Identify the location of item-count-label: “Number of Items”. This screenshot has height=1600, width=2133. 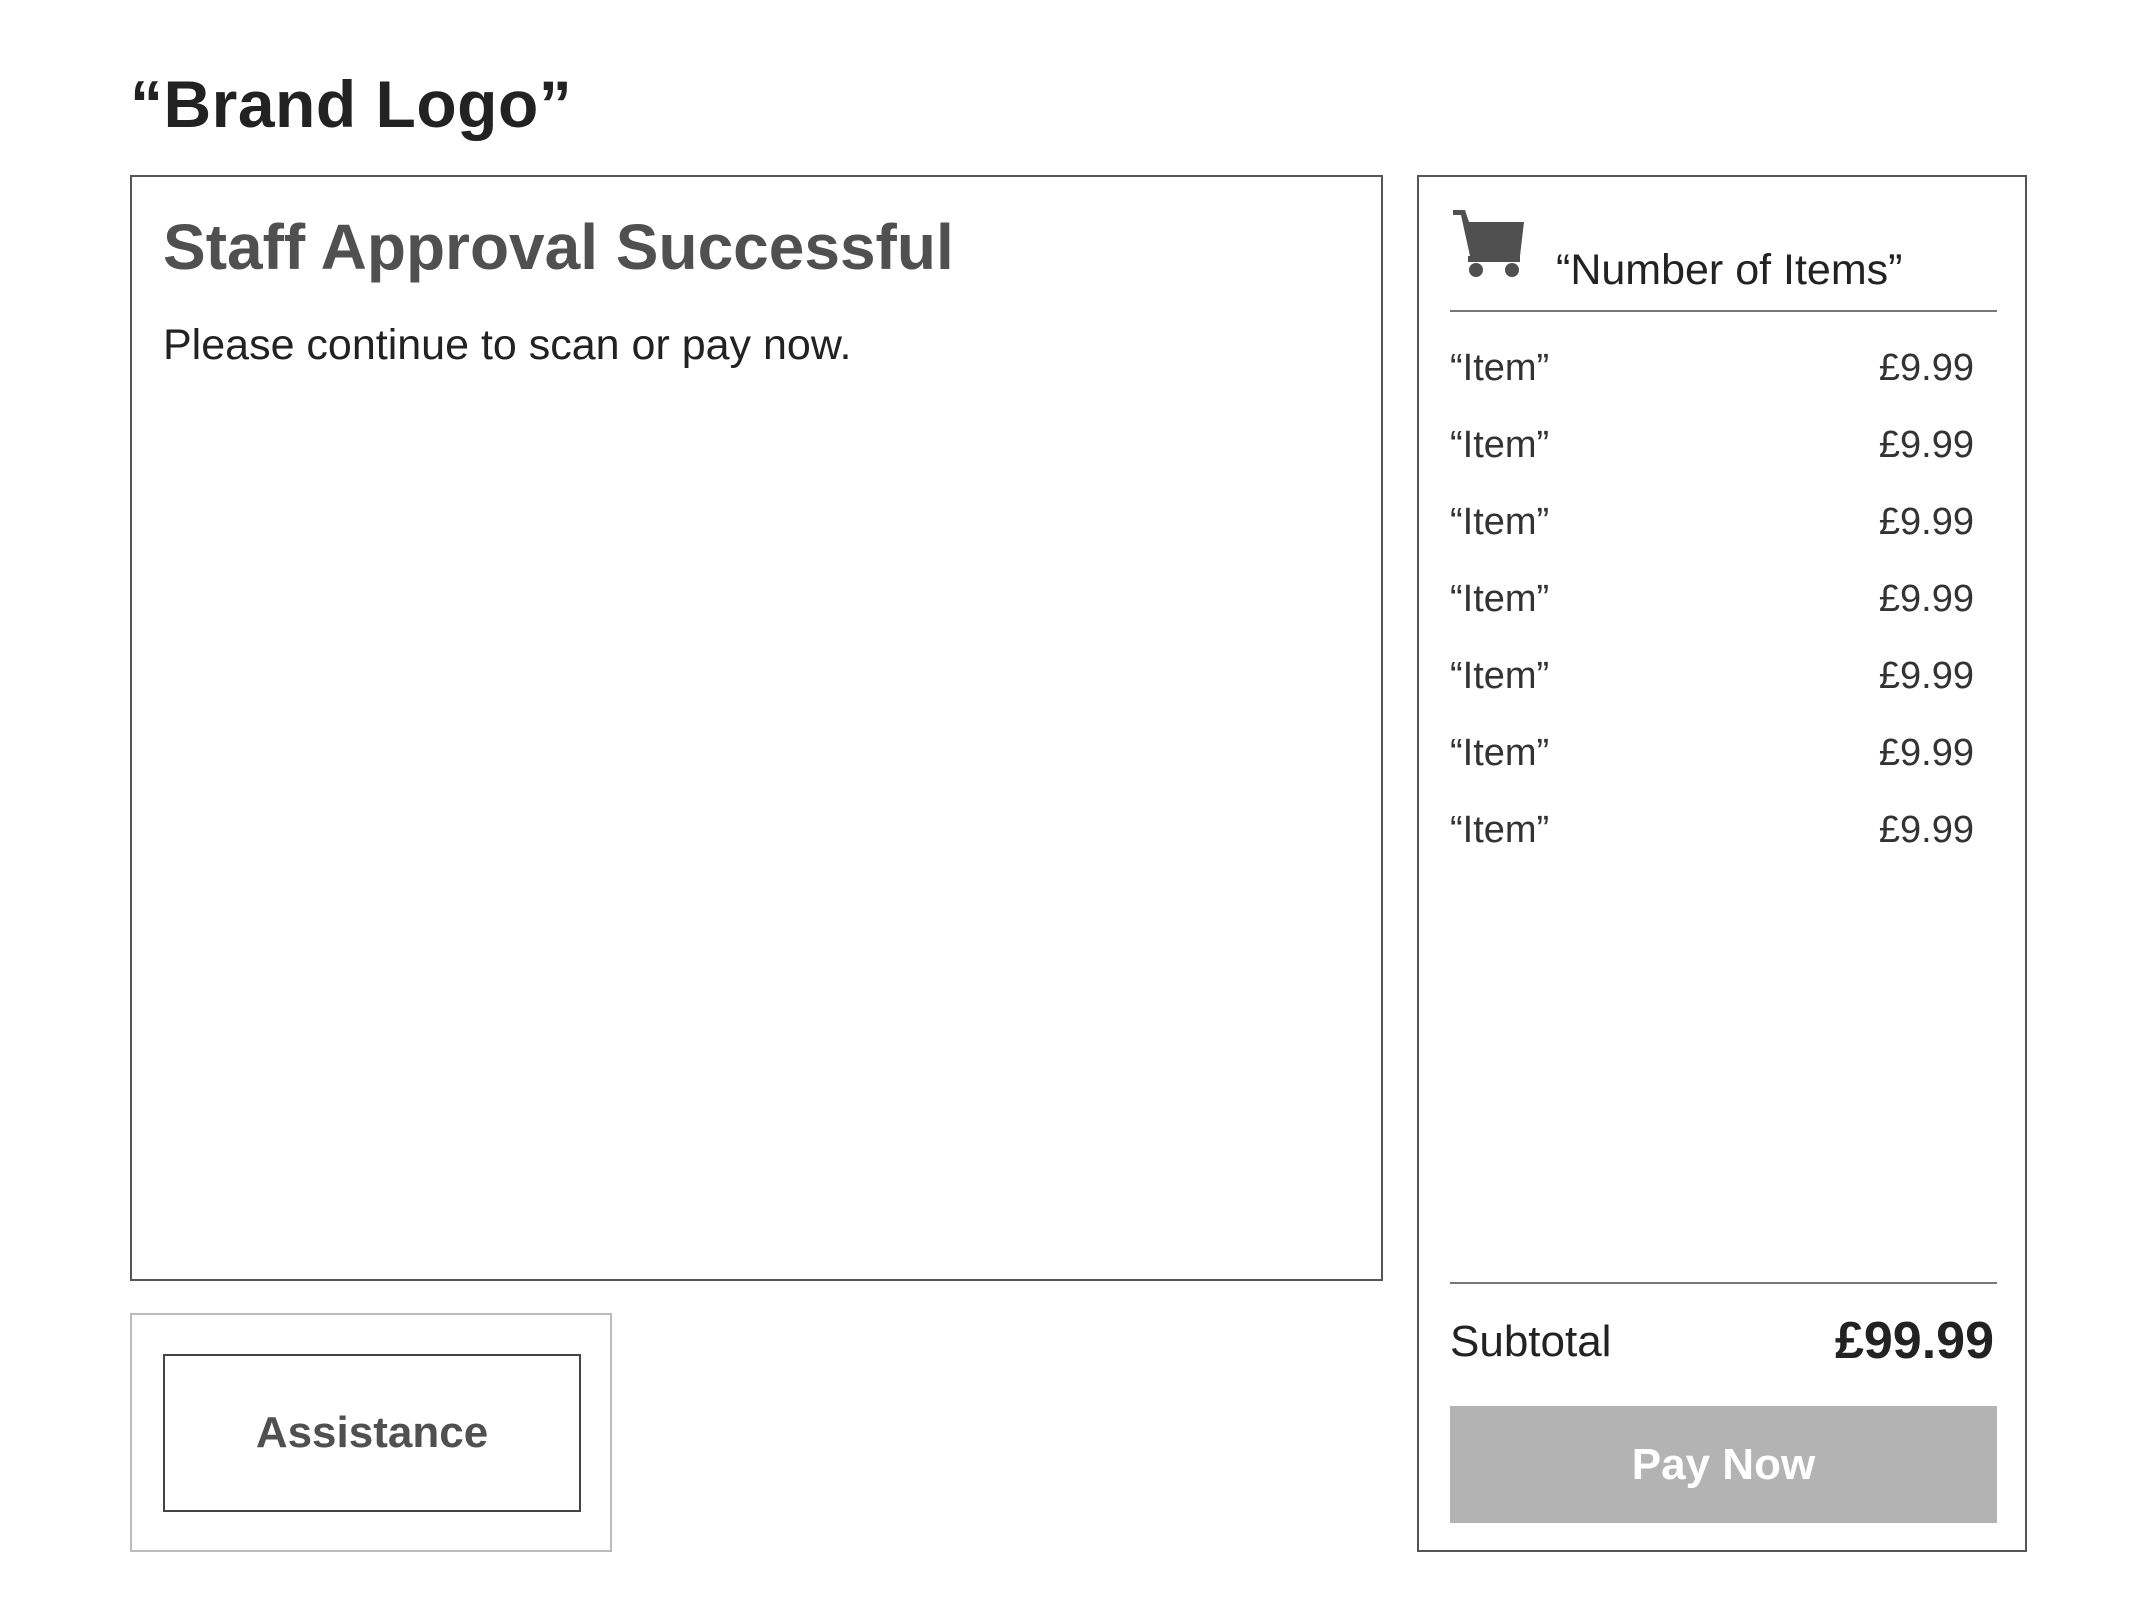
(1729, 270).